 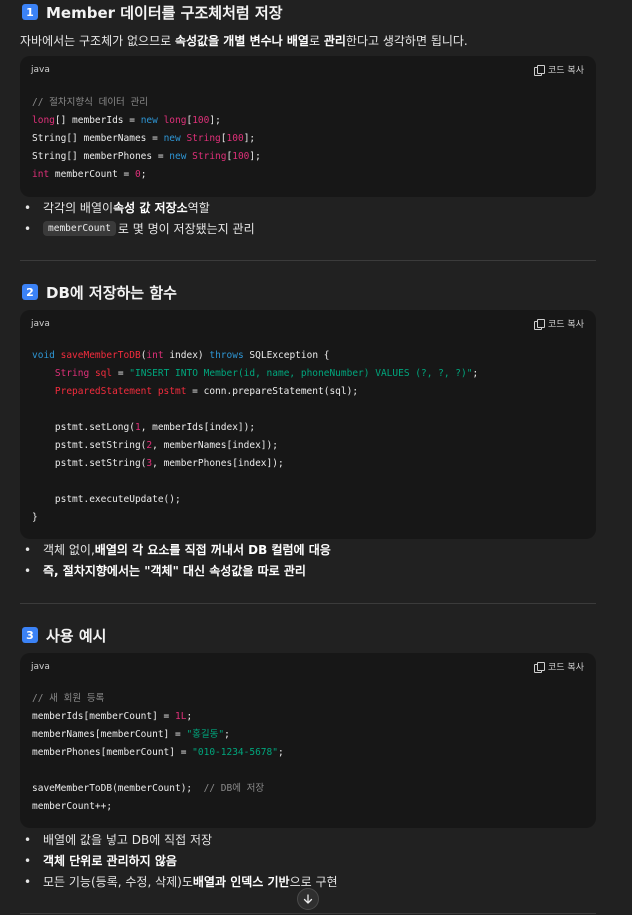 What do you see at coordinates (46, 355) in the screenshot?
I see `code-token: void` at bounding box center [46, 355].